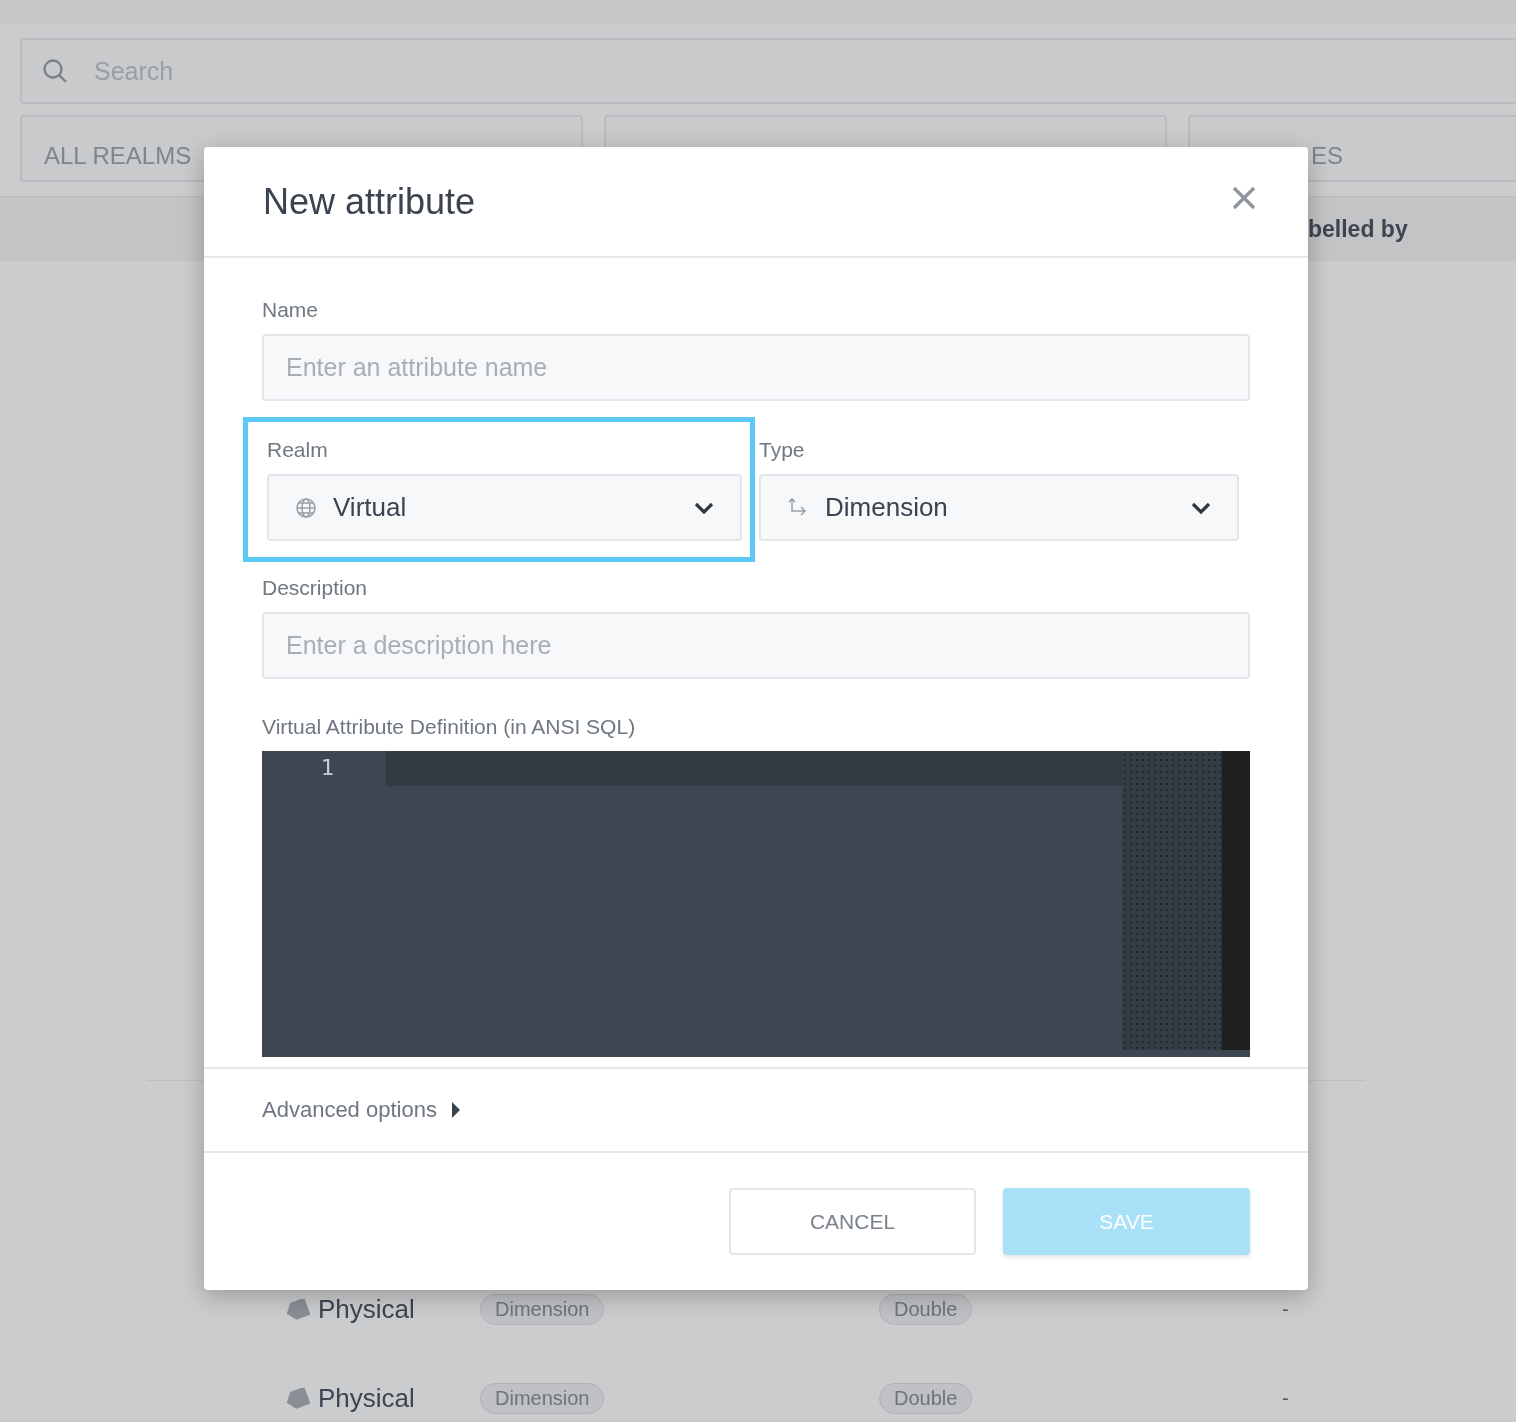 The width and height of the screenshot is (1516, 1422). I want to click on dropdown: Dimension, so click(999, 507).